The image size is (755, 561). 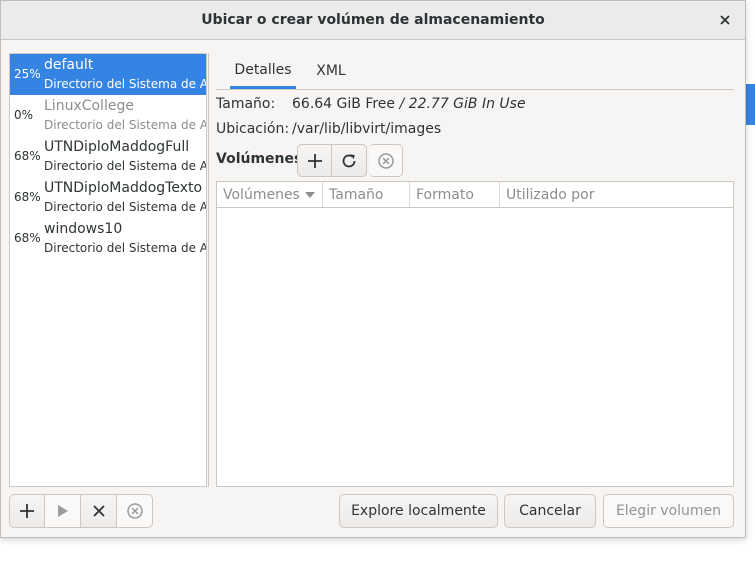 I want to click on pool-name: UTNDiploMaddogFull, so click(x=117, y=147).